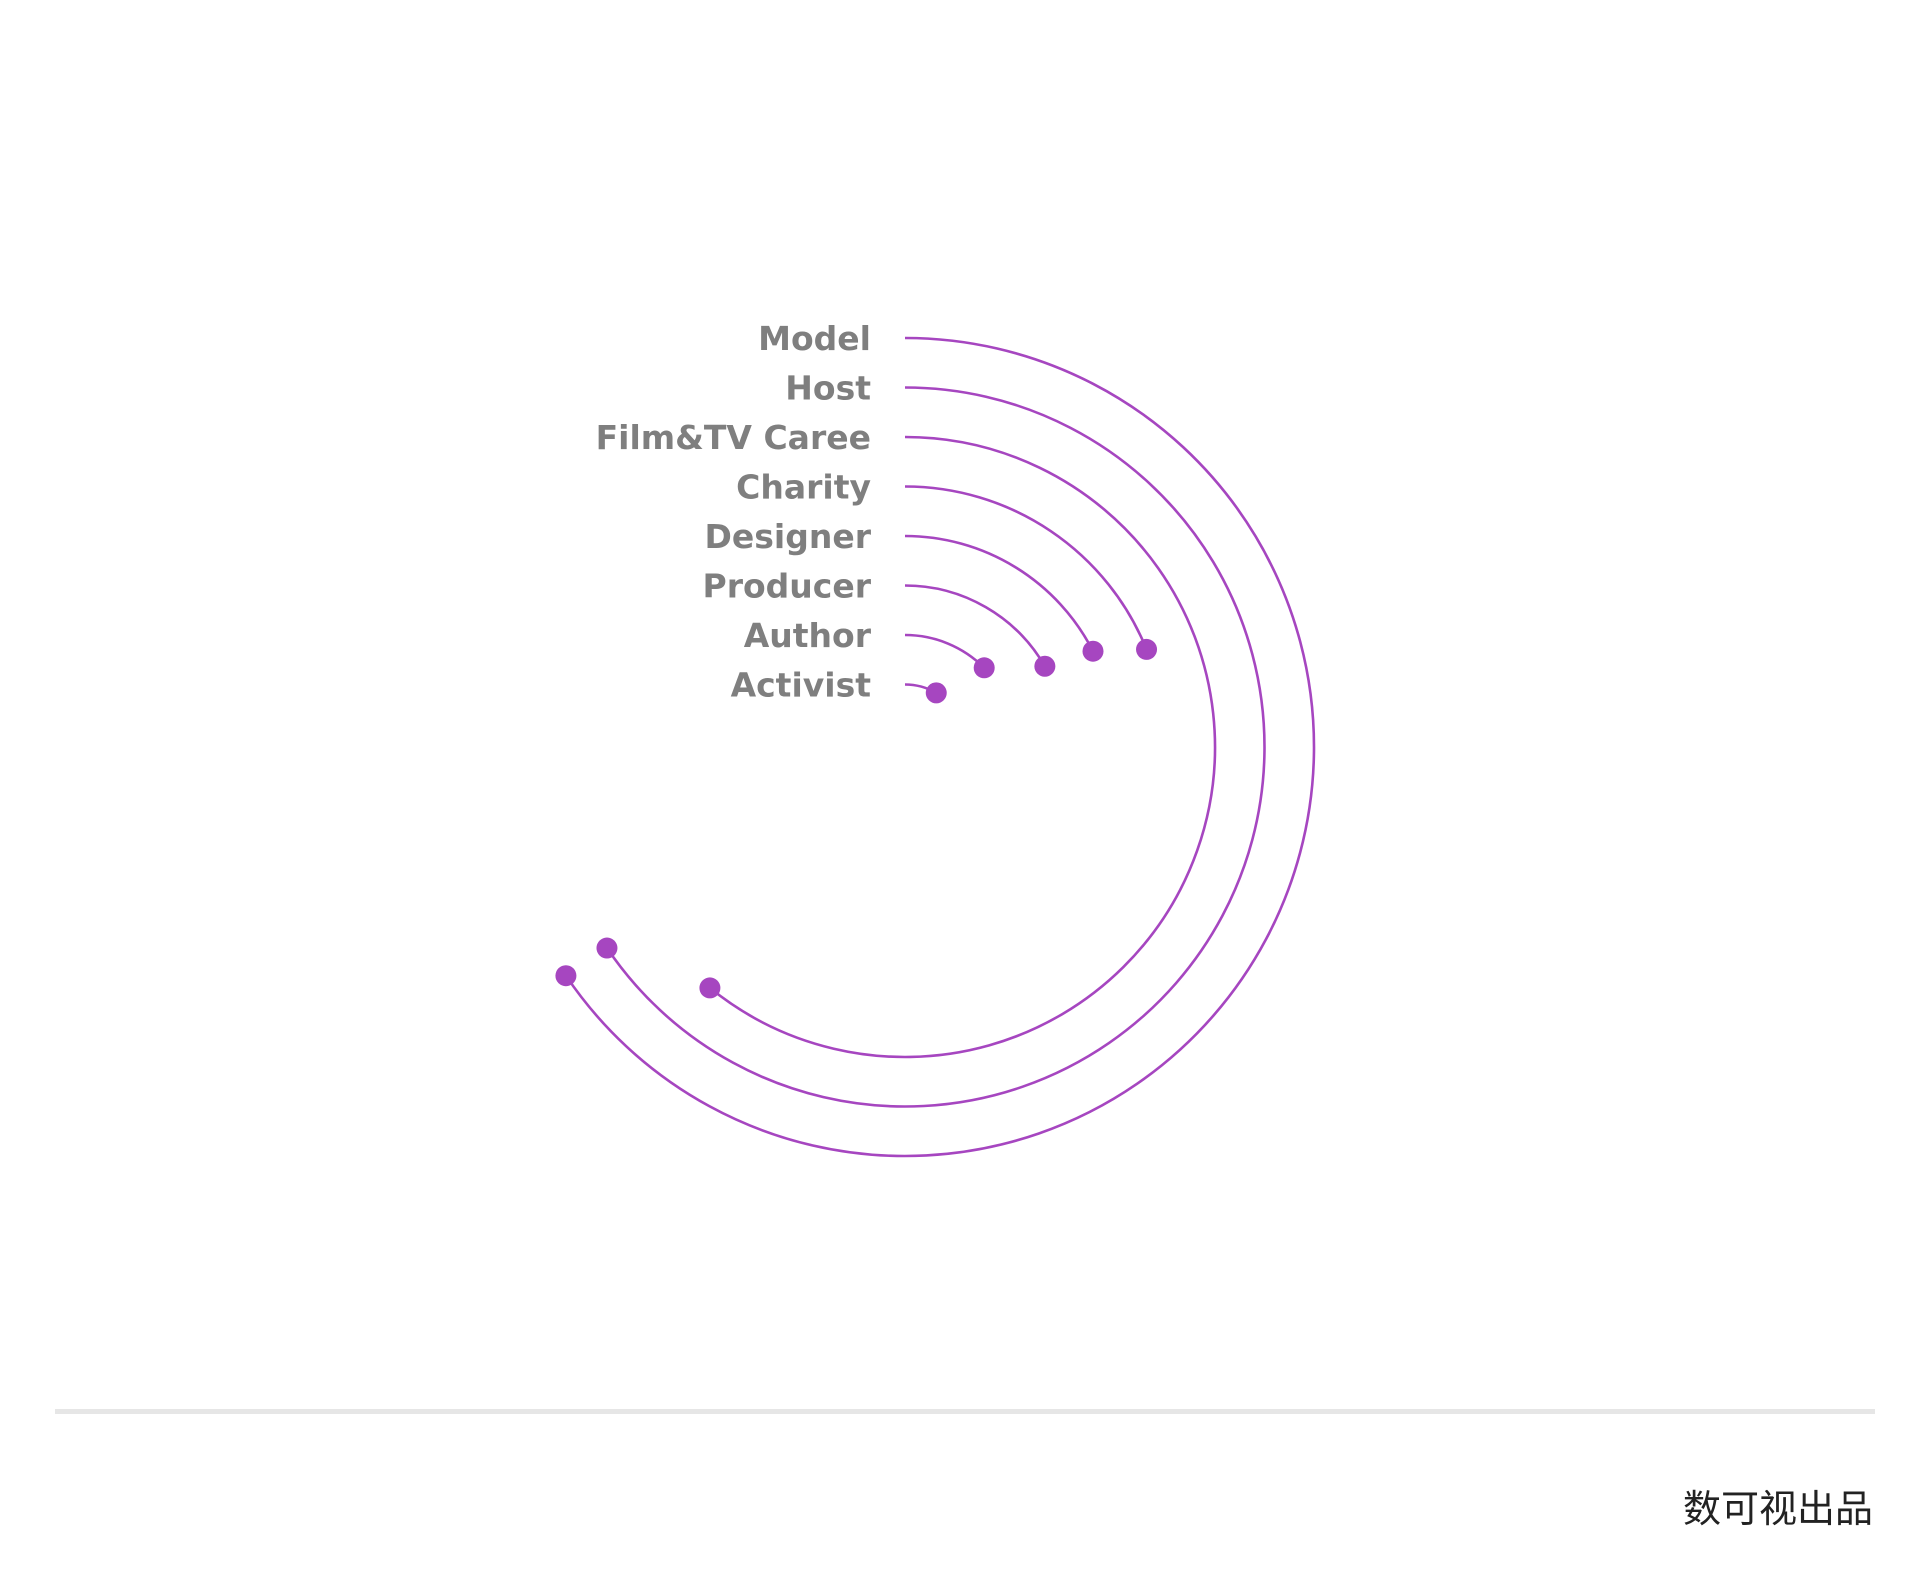 This screenshot has width=1920, height=1579. Describe the element at coordinates (710, 988) in the screenshot. I see `arc-end-dot-film-tv-caree` at that location.